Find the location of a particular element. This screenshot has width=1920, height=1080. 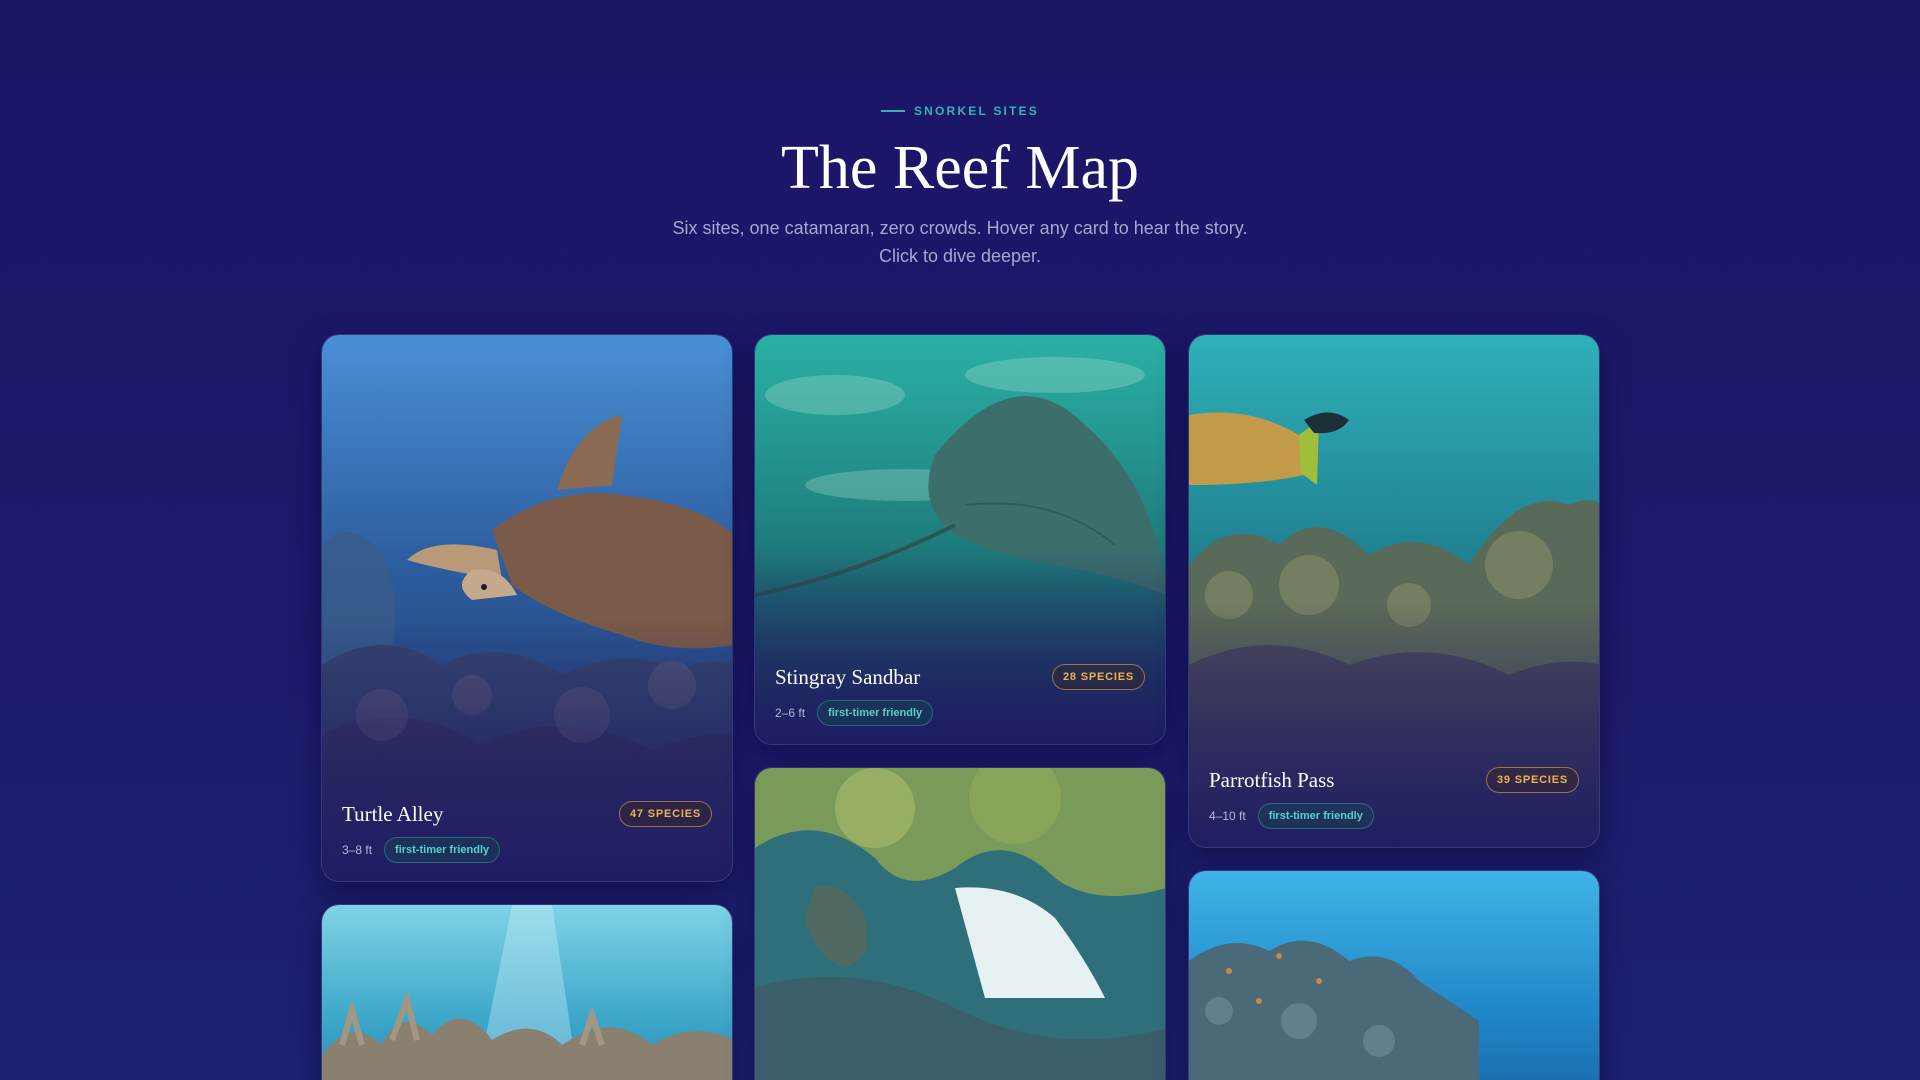

site-card-coral-shallows is located at coordinates (527, 992).